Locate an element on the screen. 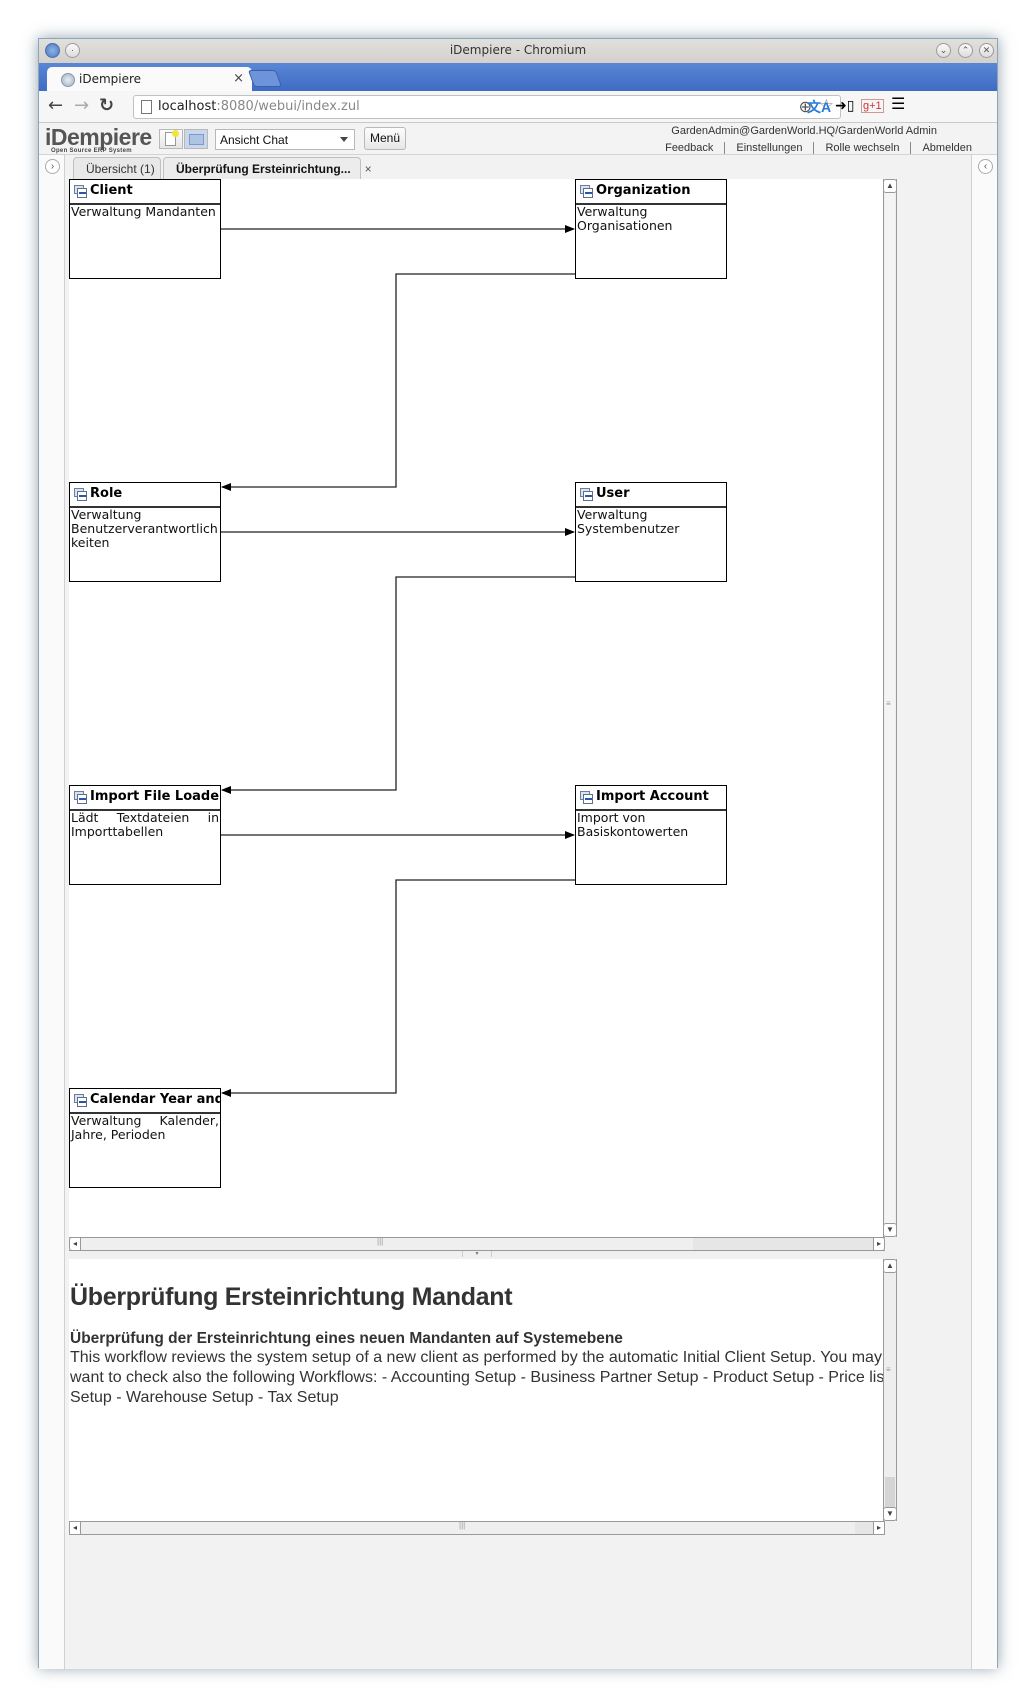 This screenshot has height=1707, width=1036. feedback-link: Feedback is located at coordinates (689, 148).